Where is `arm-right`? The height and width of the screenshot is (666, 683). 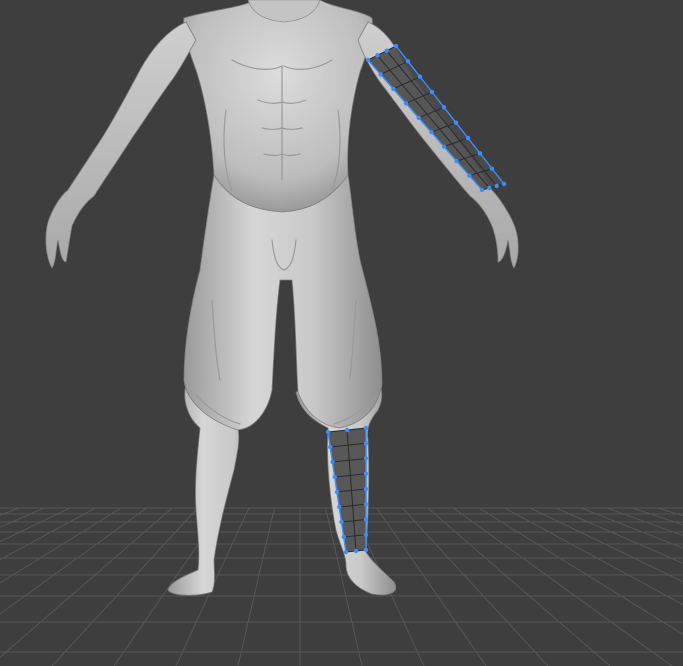
arm-right is located at coordinates (121, 145).